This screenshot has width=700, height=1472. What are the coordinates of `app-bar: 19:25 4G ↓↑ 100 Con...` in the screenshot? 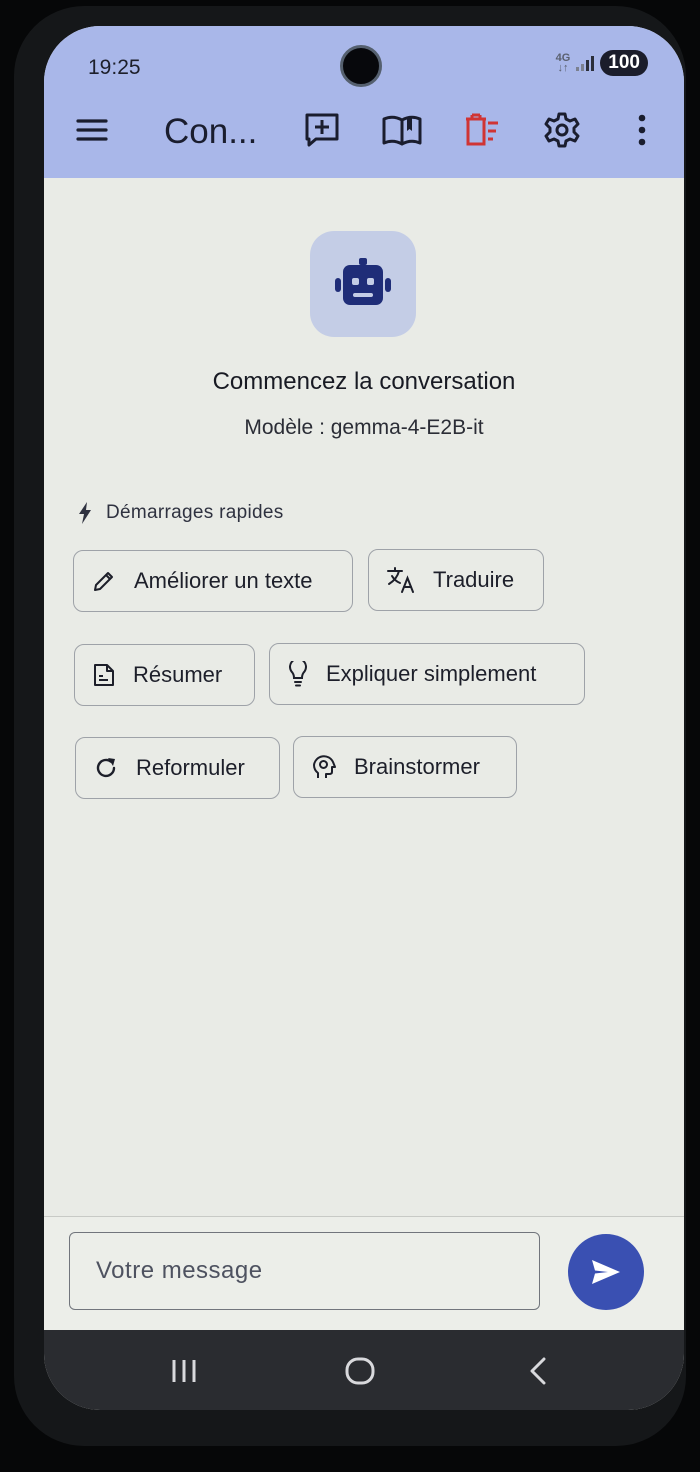 It's located at (364, 102).